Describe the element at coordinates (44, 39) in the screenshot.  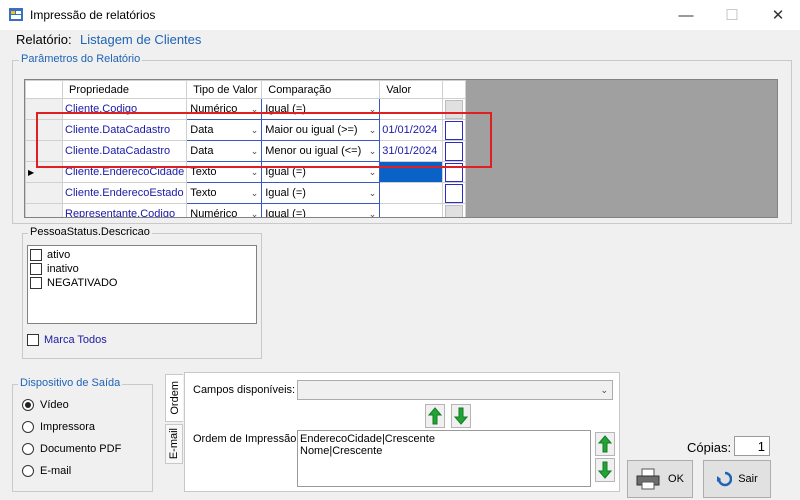
I see `report-label: Relatório:` at that location.